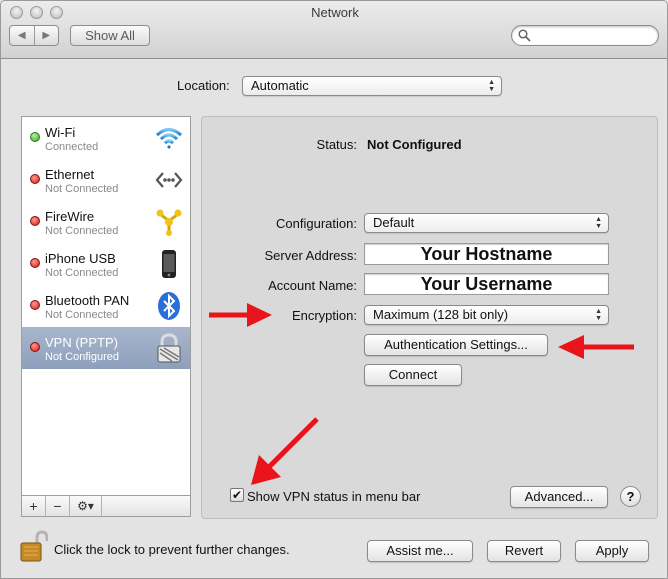 The image size is (668, 579). Describe the element at coordinates (106, 138) in the screenshot. I see `service-item-wifi: Wi-Fi Connected` at that location.